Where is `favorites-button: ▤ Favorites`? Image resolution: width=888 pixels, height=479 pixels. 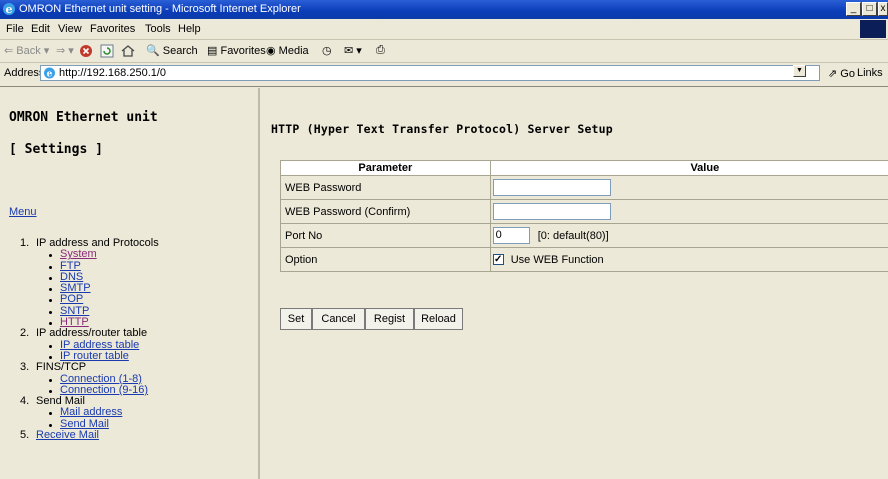
favorites-button: ▤ Favorites is located at coordinates (236, 50).